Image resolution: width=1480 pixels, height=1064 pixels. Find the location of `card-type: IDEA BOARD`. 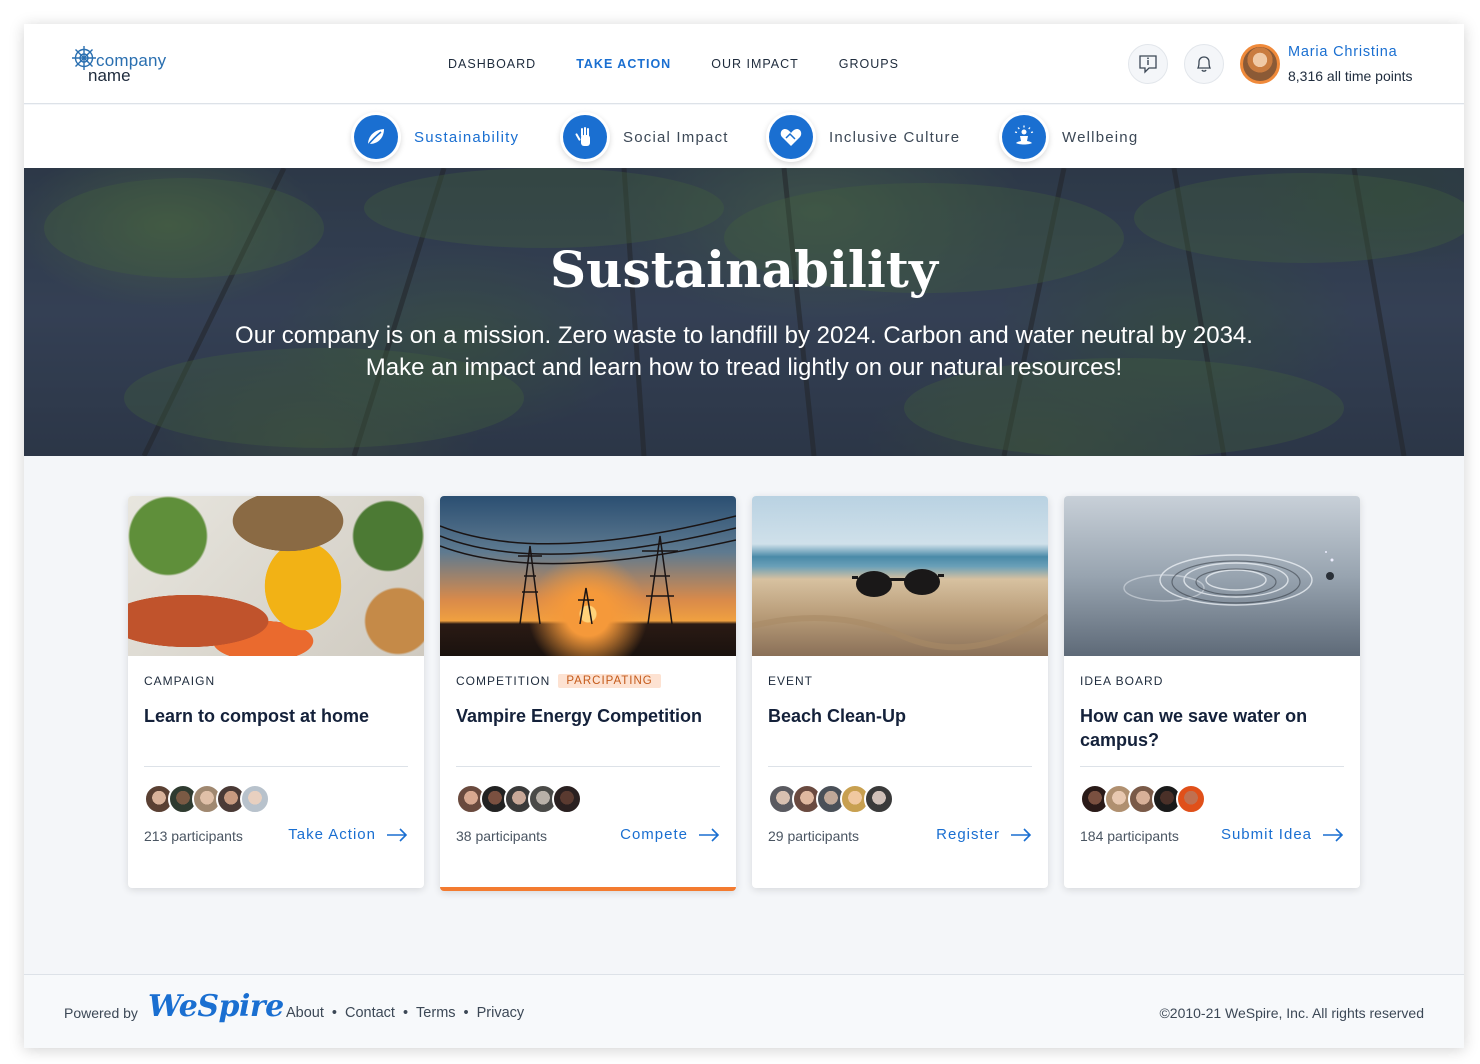

card-type: IDEA BOARD is located at coordinates (1122, 681).